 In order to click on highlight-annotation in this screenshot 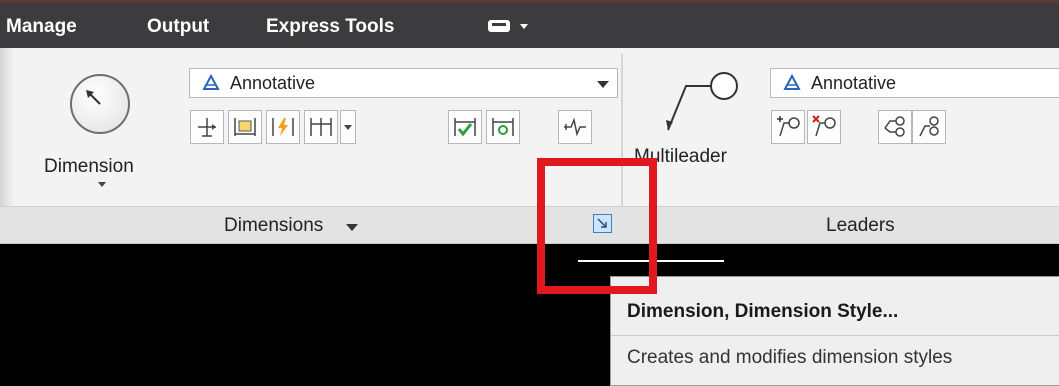, I will do `click(597, 226)`.